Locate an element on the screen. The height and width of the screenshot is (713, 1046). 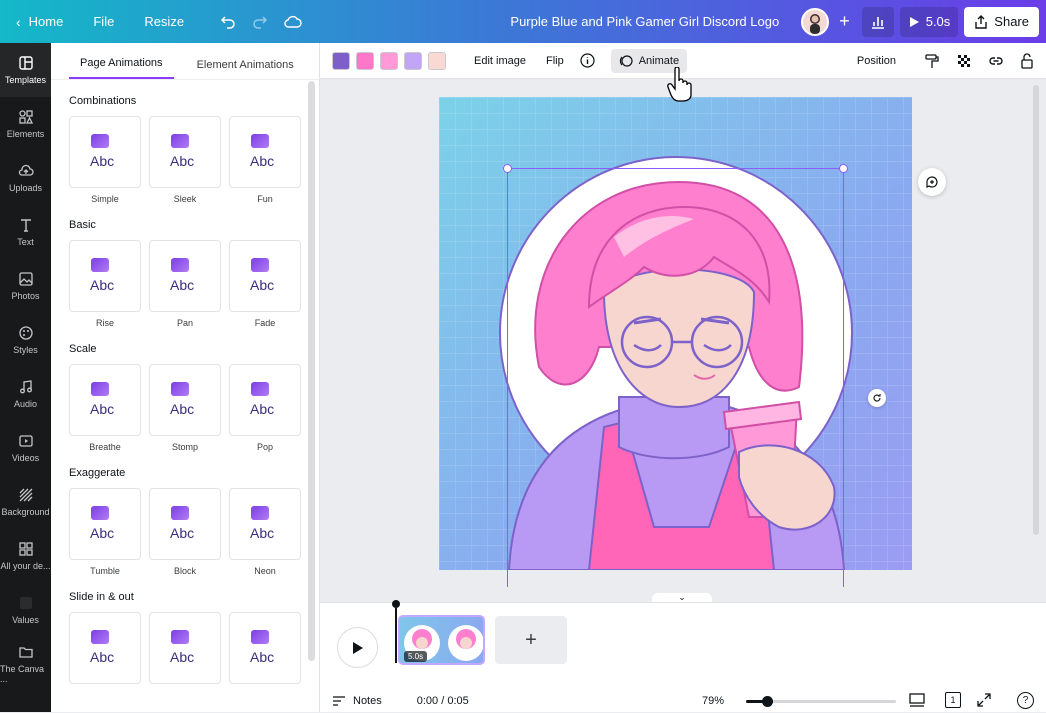
rail-label: Audio is located at coordinates (25, 404).